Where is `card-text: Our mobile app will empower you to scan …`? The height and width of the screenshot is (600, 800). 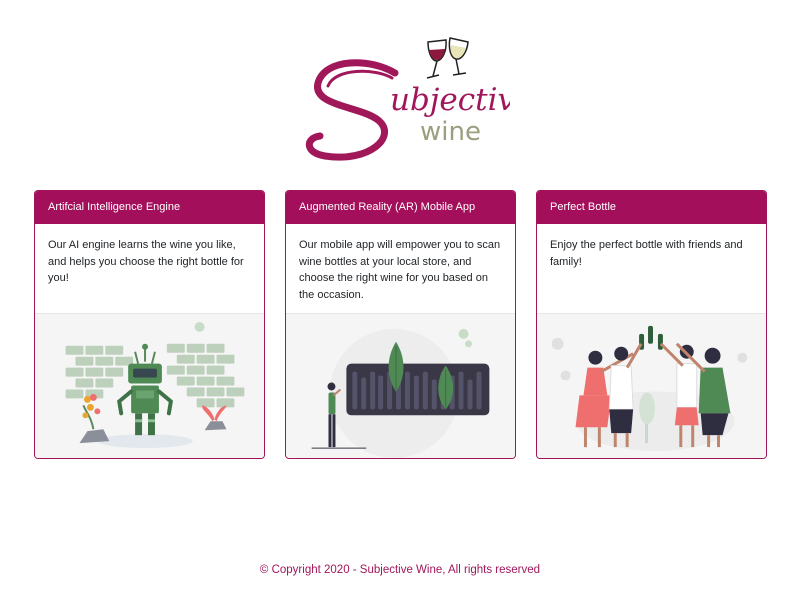
card-text: Our mobile app will empower you to scan … is located at coordinates (400, 270).